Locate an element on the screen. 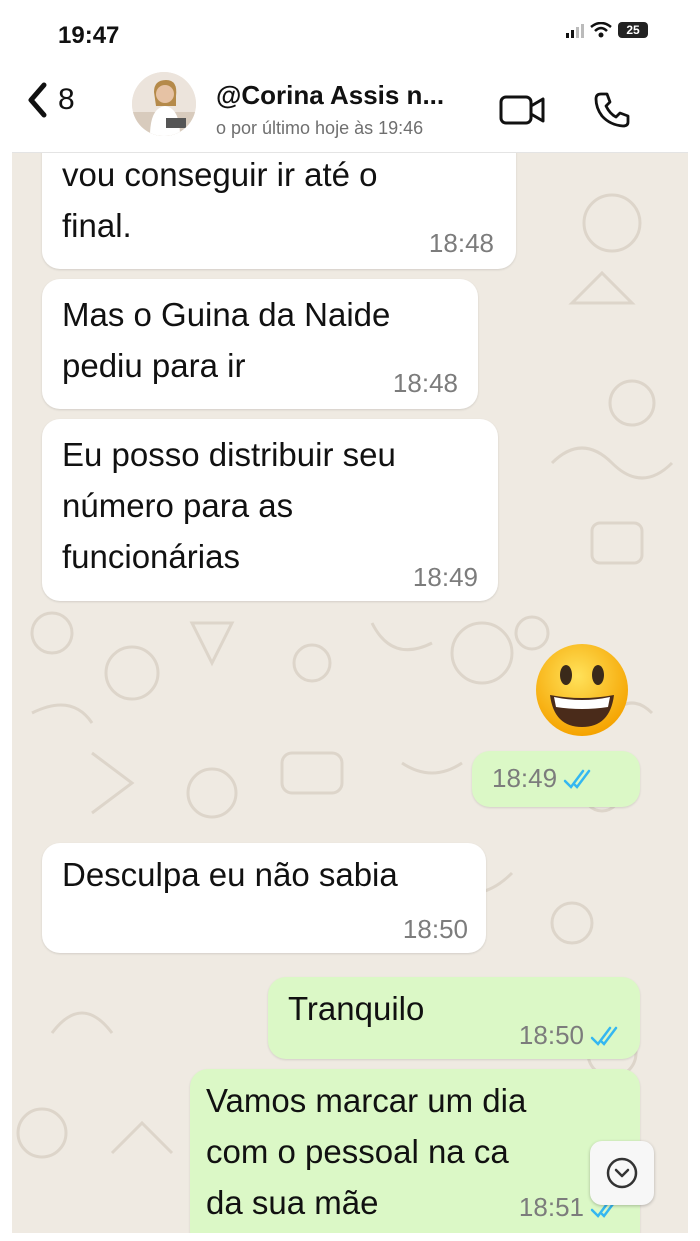 This screenshot has width=700, height=1241. message-text: Mas o Guina da Naide pediu para ir is located at coordinates (226, 340).